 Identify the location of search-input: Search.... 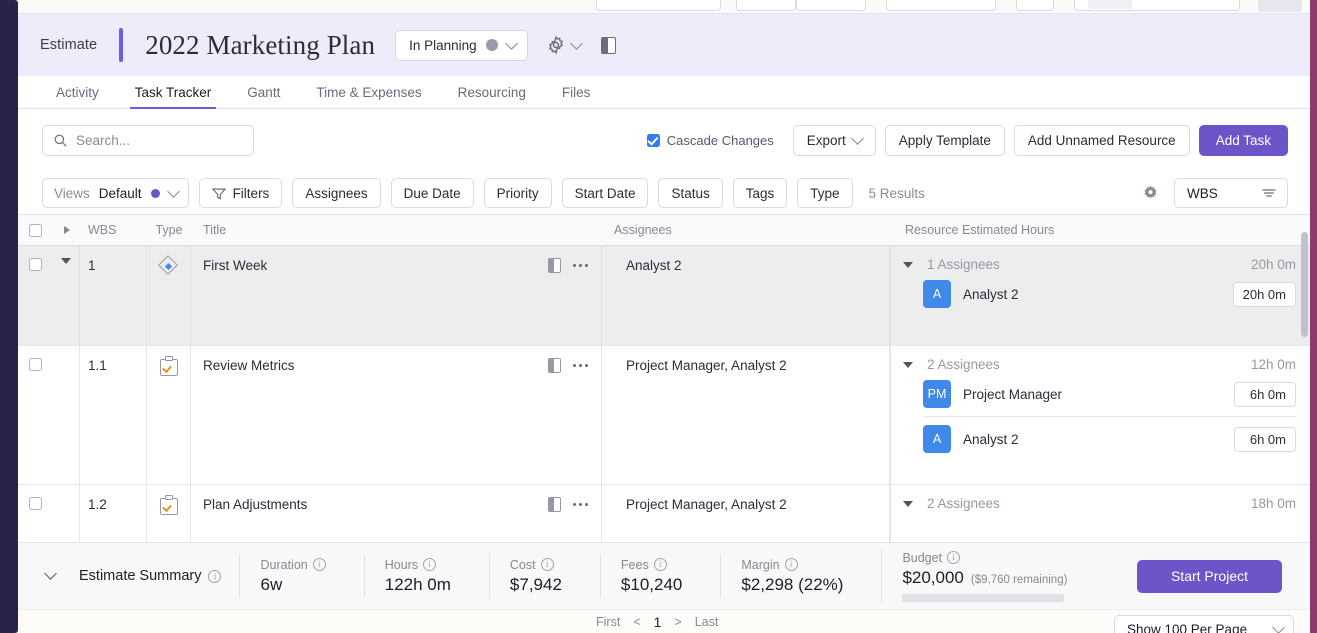
(148, 140).